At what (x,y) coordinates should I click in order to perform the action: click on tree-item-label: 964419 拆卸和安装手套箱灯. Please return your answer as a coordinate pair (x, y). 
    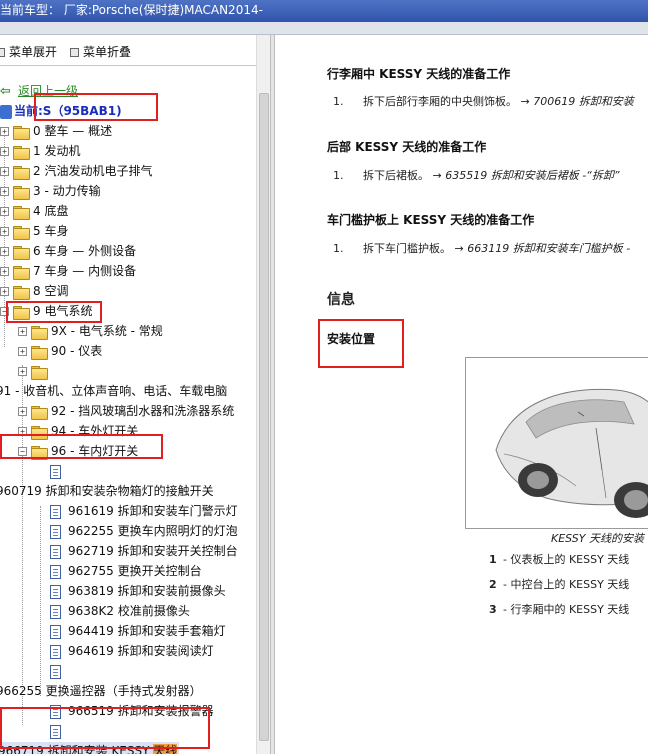
    Looking at the image, I should click on (147, 631).